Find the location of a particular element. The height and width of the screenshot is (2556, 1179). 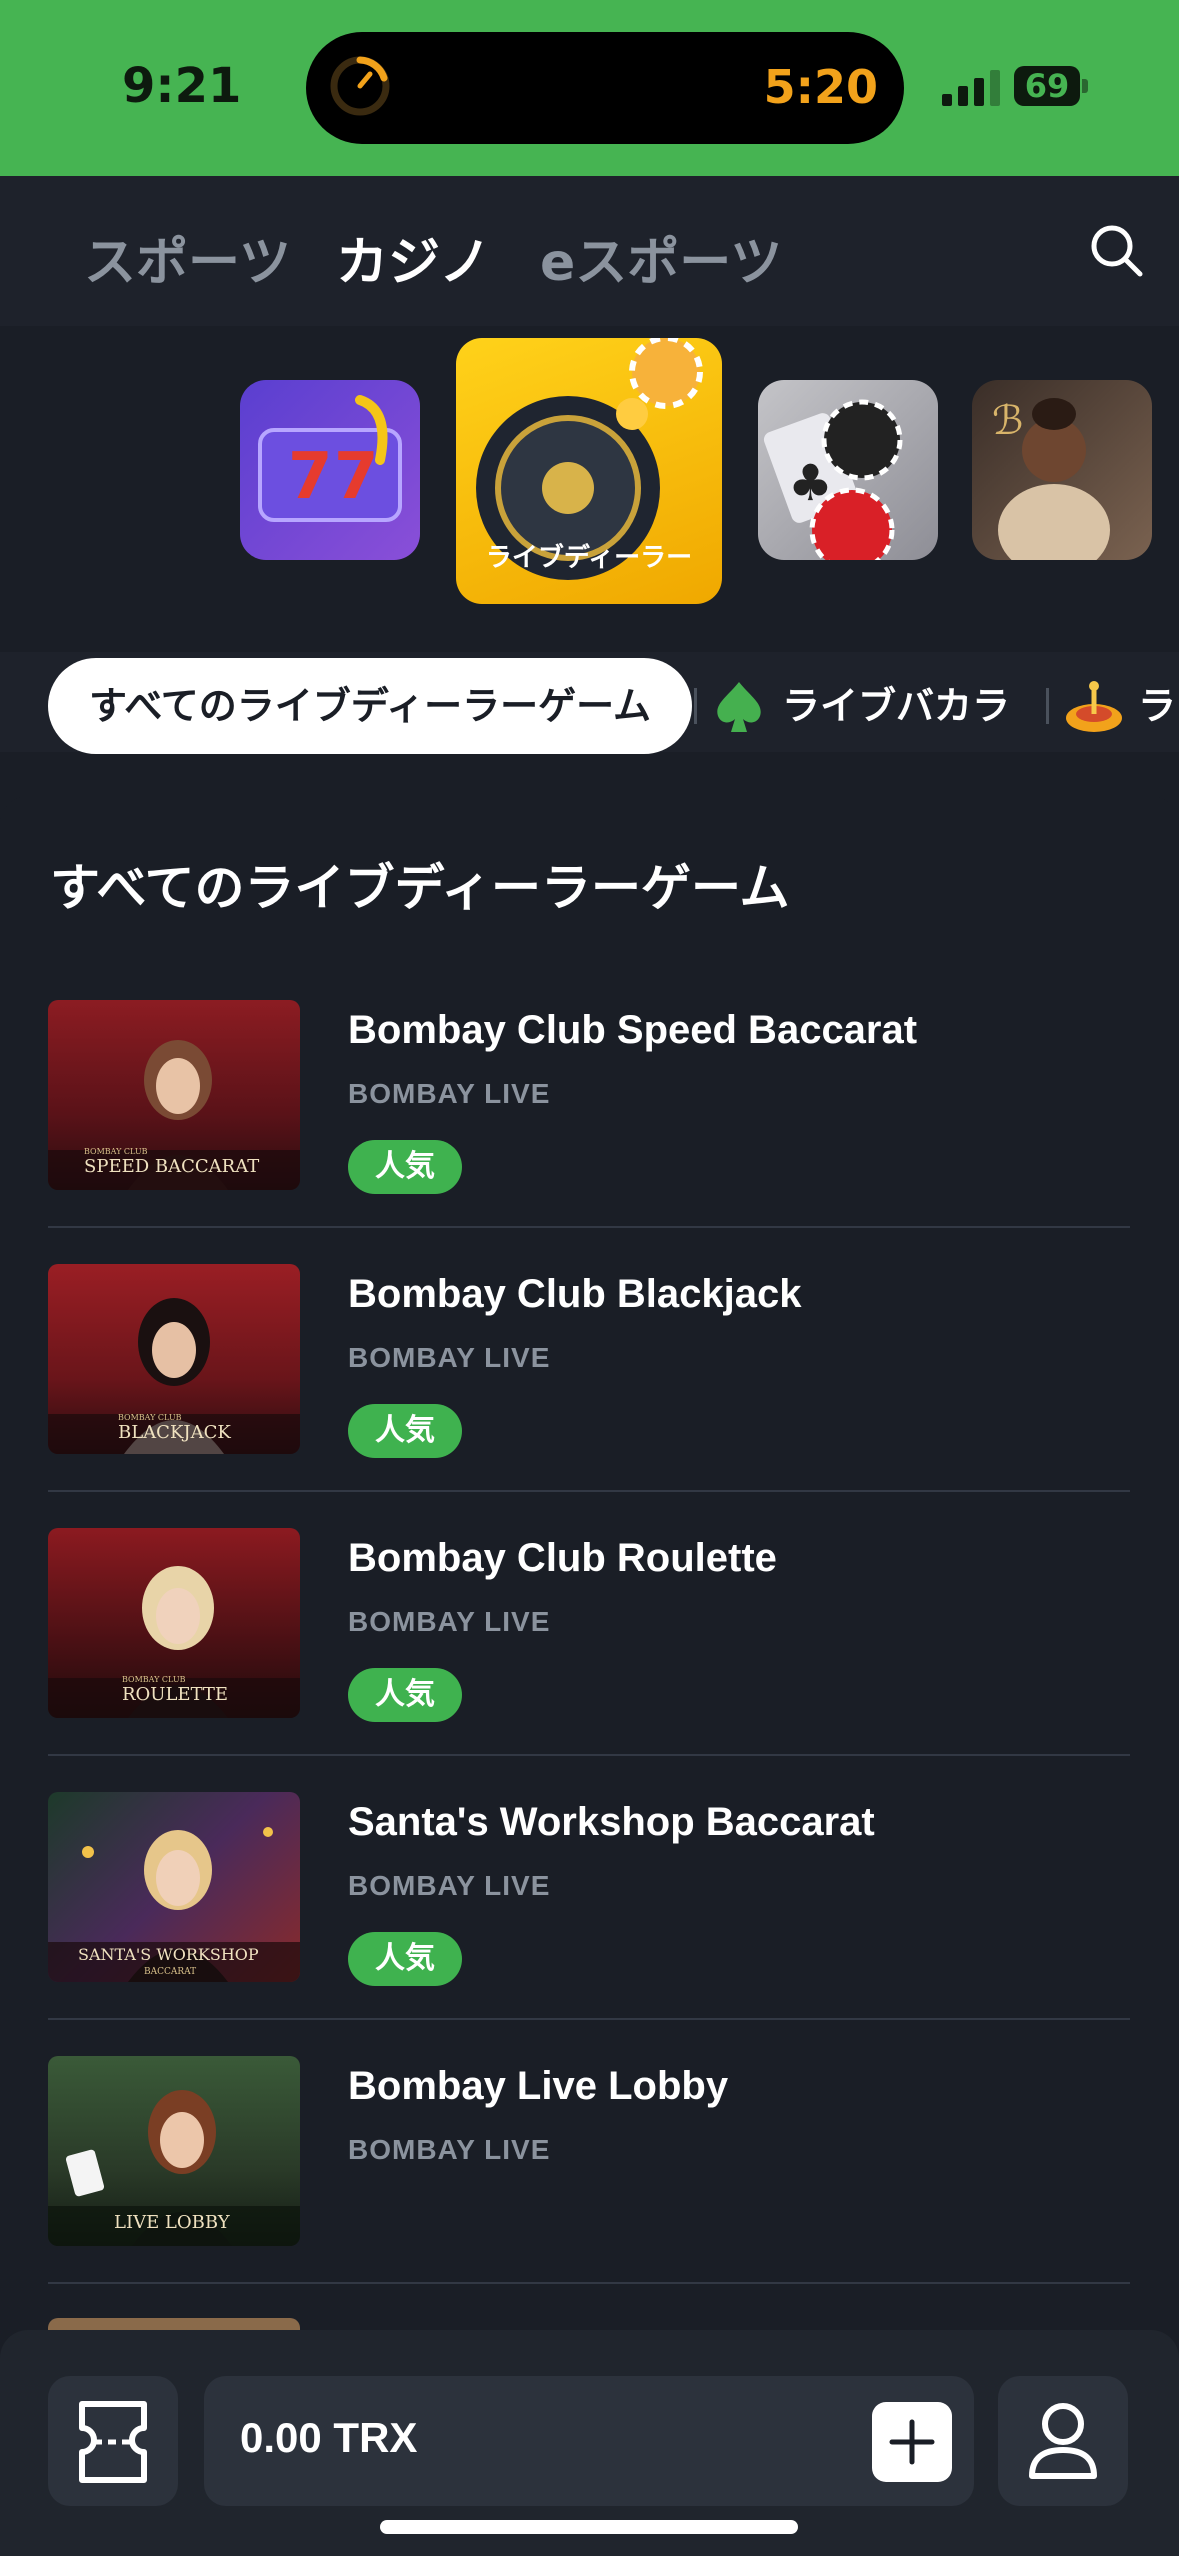

plus-icon is located at coordinates (912, 2442).